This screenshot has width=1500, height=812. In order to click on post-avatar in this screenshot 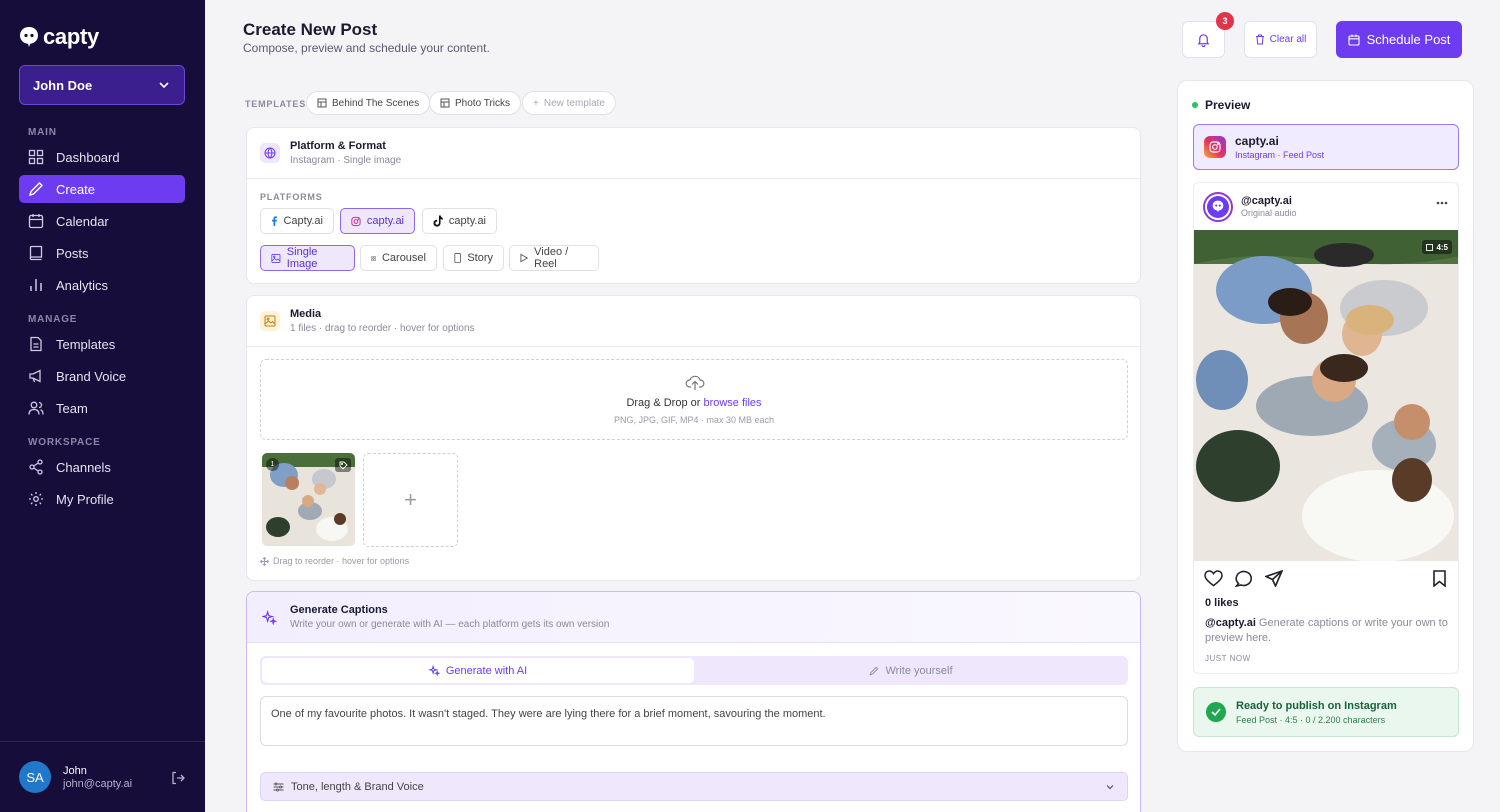, I will do `click(1218, 206)`.